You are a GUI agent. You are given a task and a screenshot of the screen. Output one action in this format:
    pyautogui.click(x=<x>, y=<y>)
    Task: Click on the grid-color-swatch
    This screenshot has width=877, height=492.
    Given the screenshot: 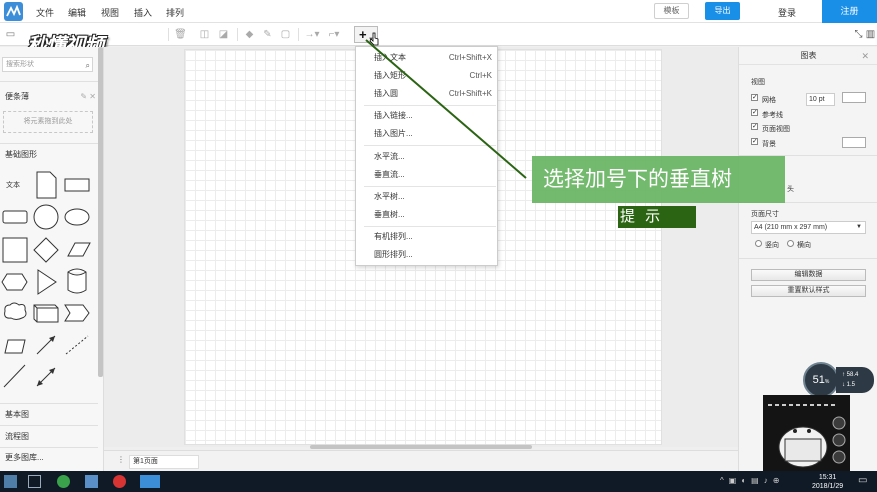 What is the action you would take?
    pyautogui.click(x=854, y=97)
    